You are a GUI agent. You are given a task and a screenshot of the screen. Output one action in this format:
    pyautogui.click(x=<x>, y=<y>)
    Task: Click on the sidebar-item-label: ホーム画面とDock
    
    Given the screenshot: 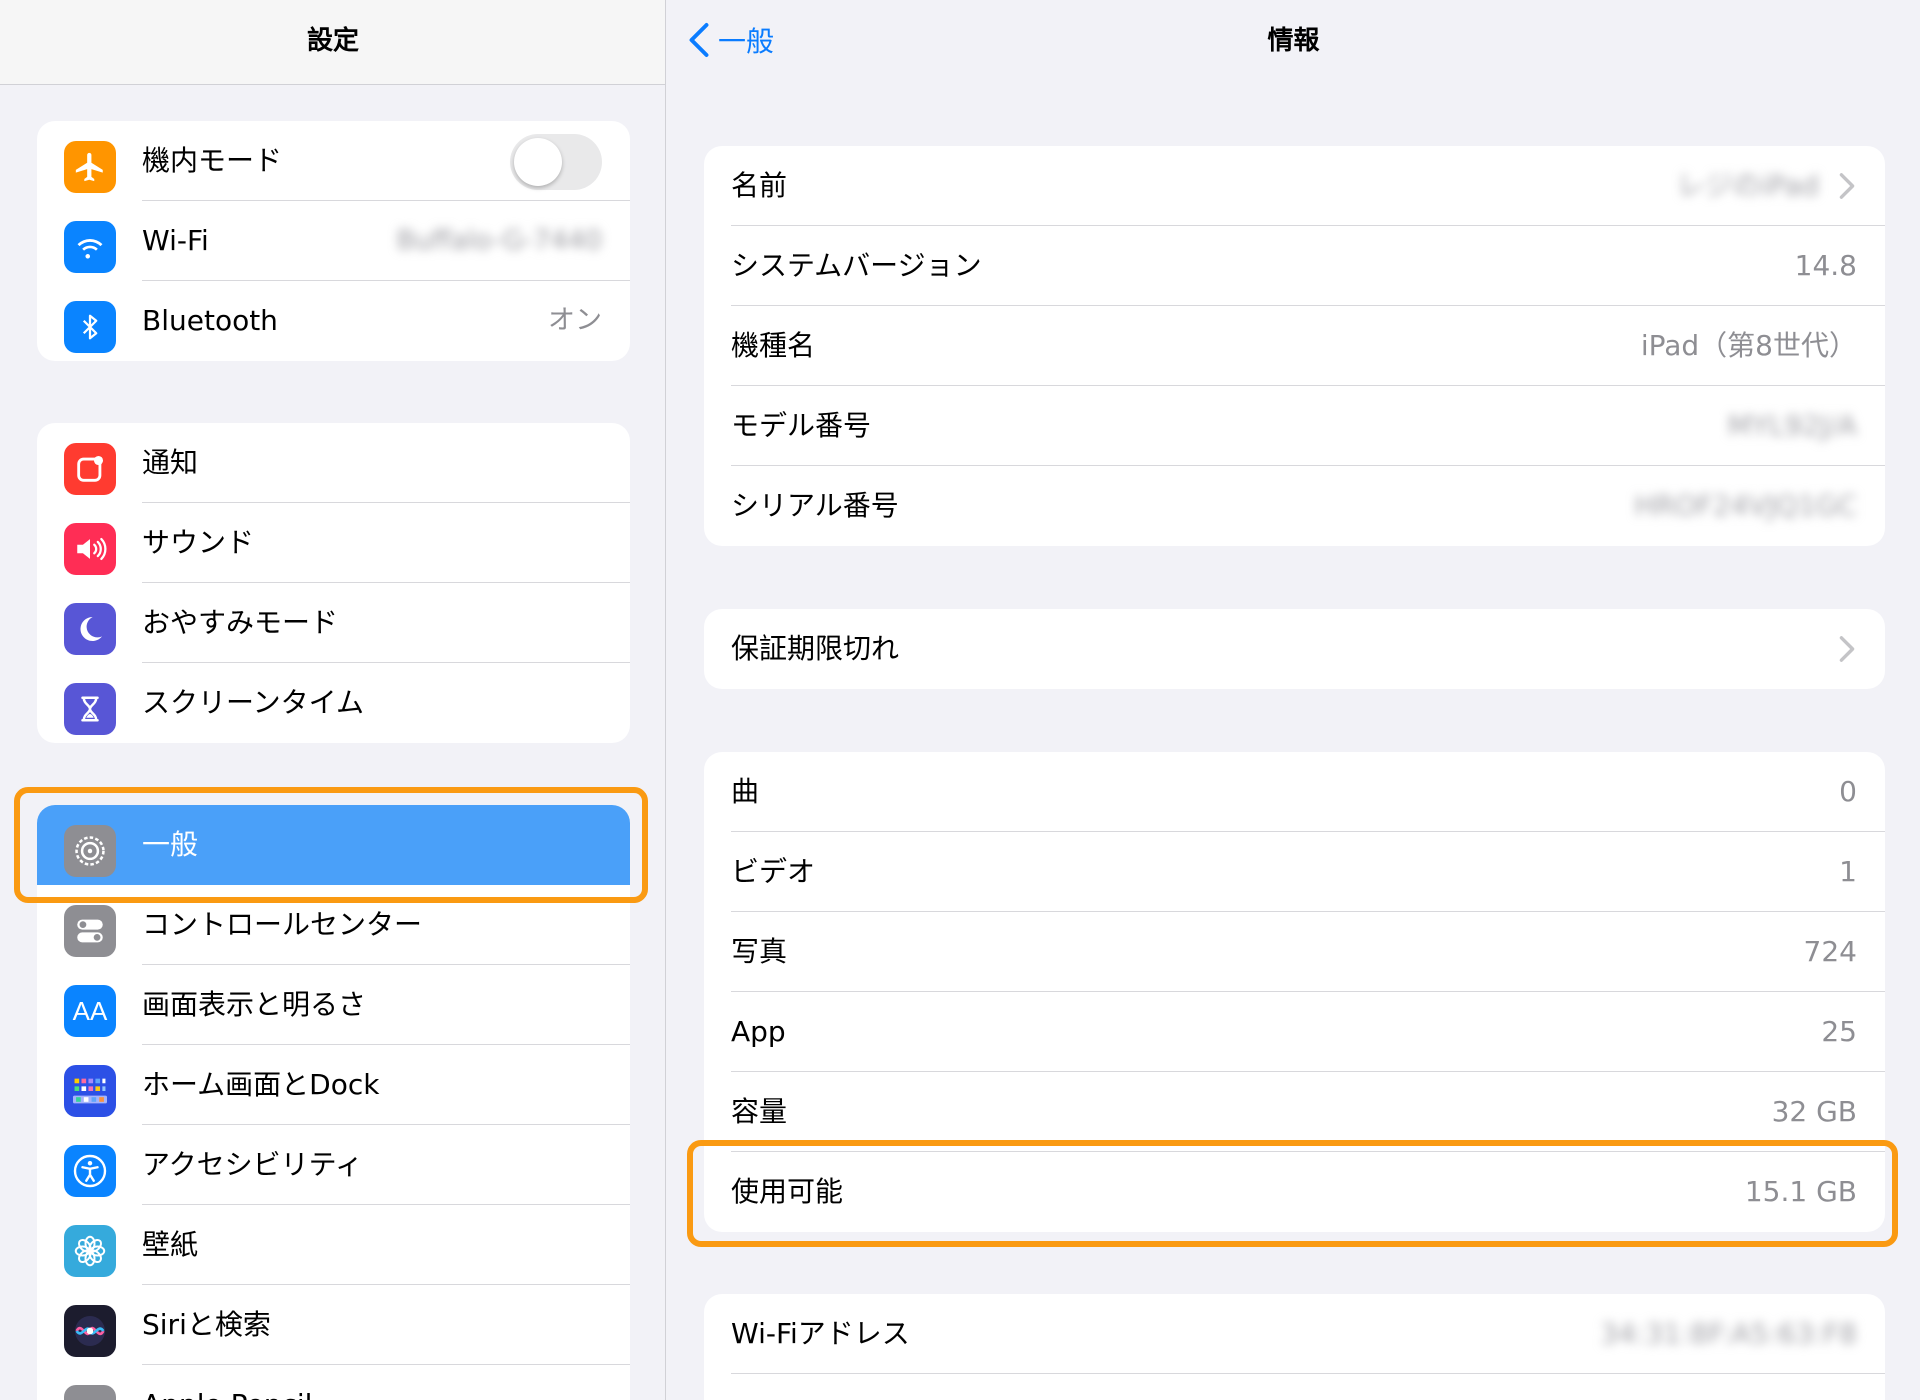 What is the action you would take?
    pyautogui.click(x=261, y=1084)
    